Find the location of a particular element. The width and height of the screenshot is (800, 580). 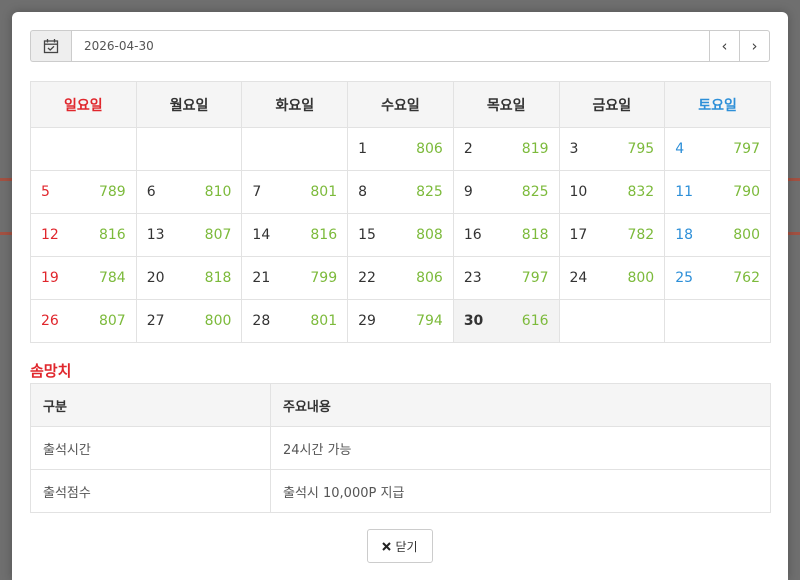

day-number: 13 is located at coordinates (155, 235).